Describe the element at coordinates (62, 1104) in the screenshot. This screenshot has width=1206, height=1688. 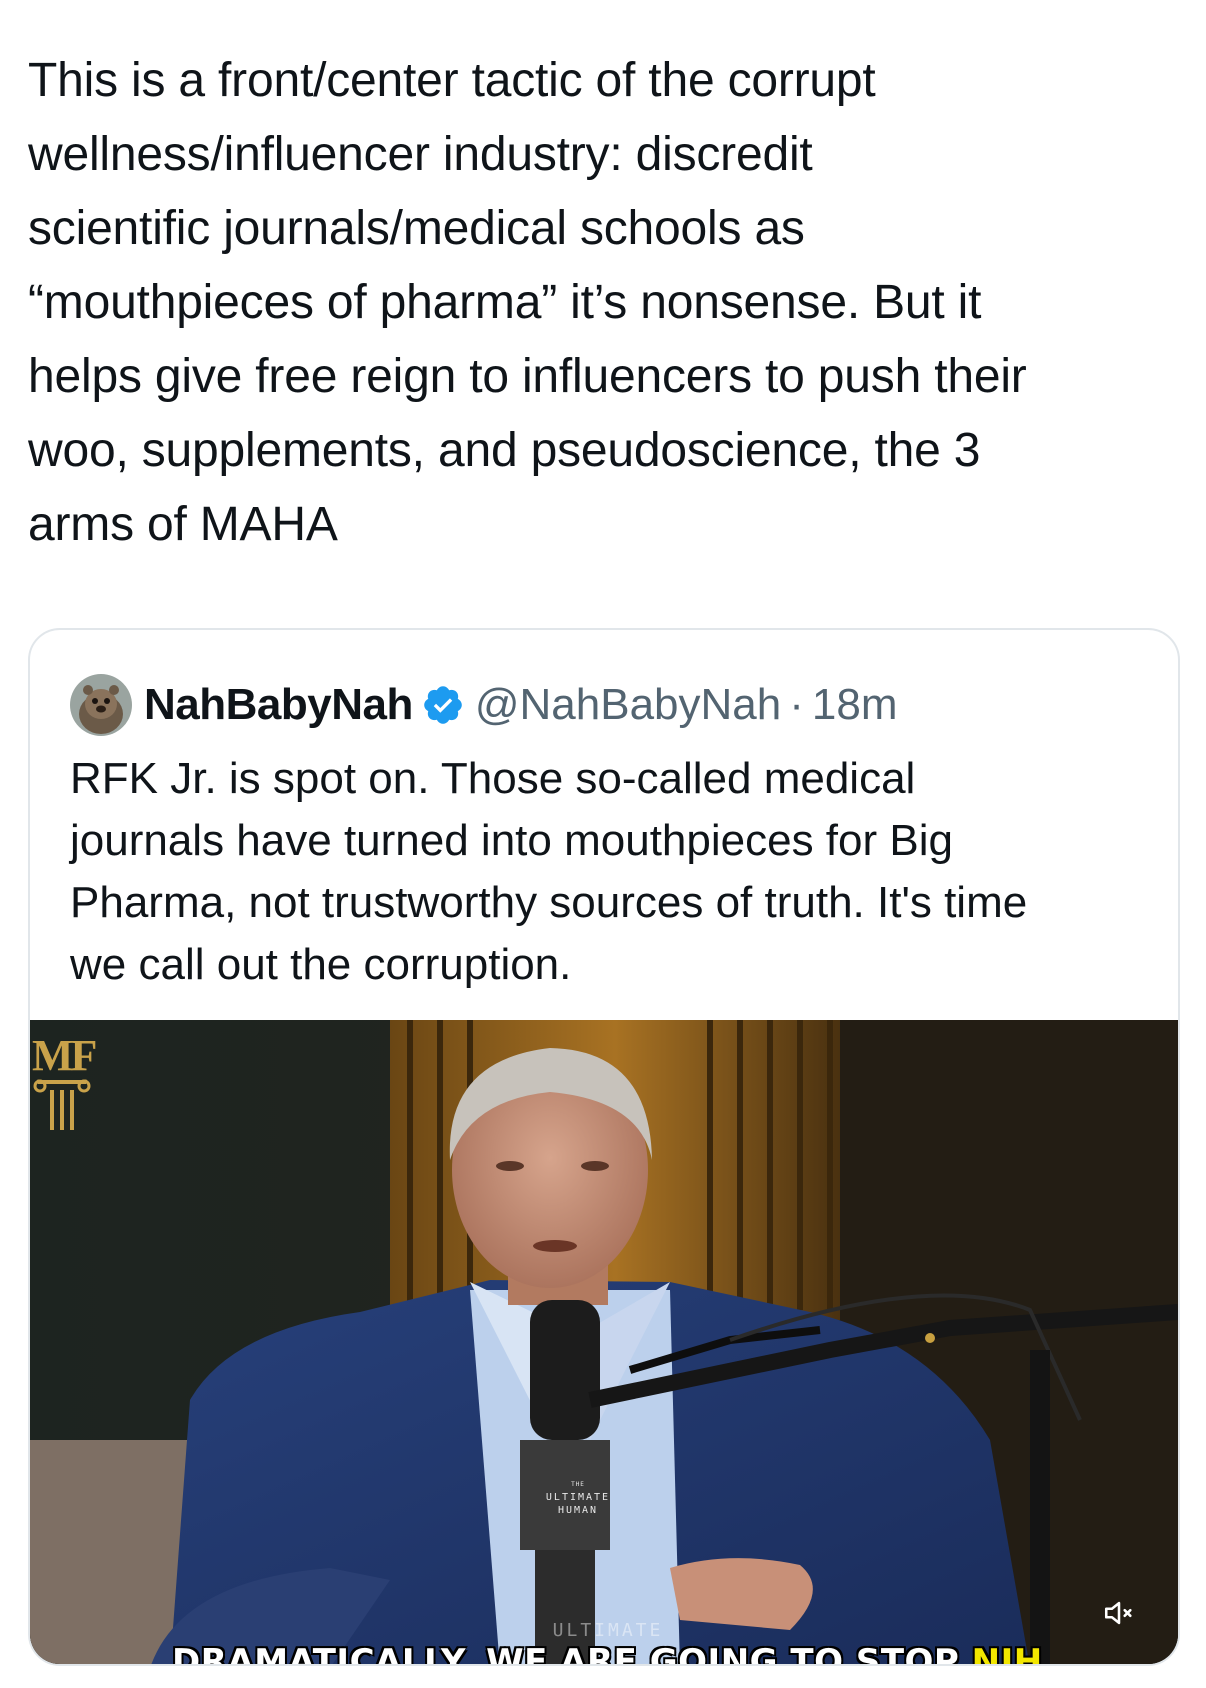
I see `column-logo-icon` at that location.